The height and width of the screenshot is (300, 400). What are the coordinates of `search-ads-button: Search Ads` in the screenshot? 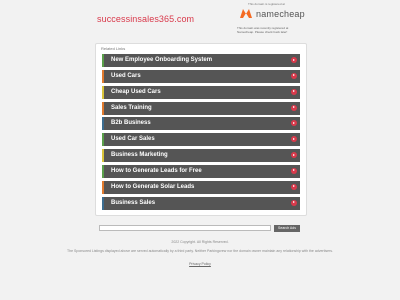 It's located at (287, 228).